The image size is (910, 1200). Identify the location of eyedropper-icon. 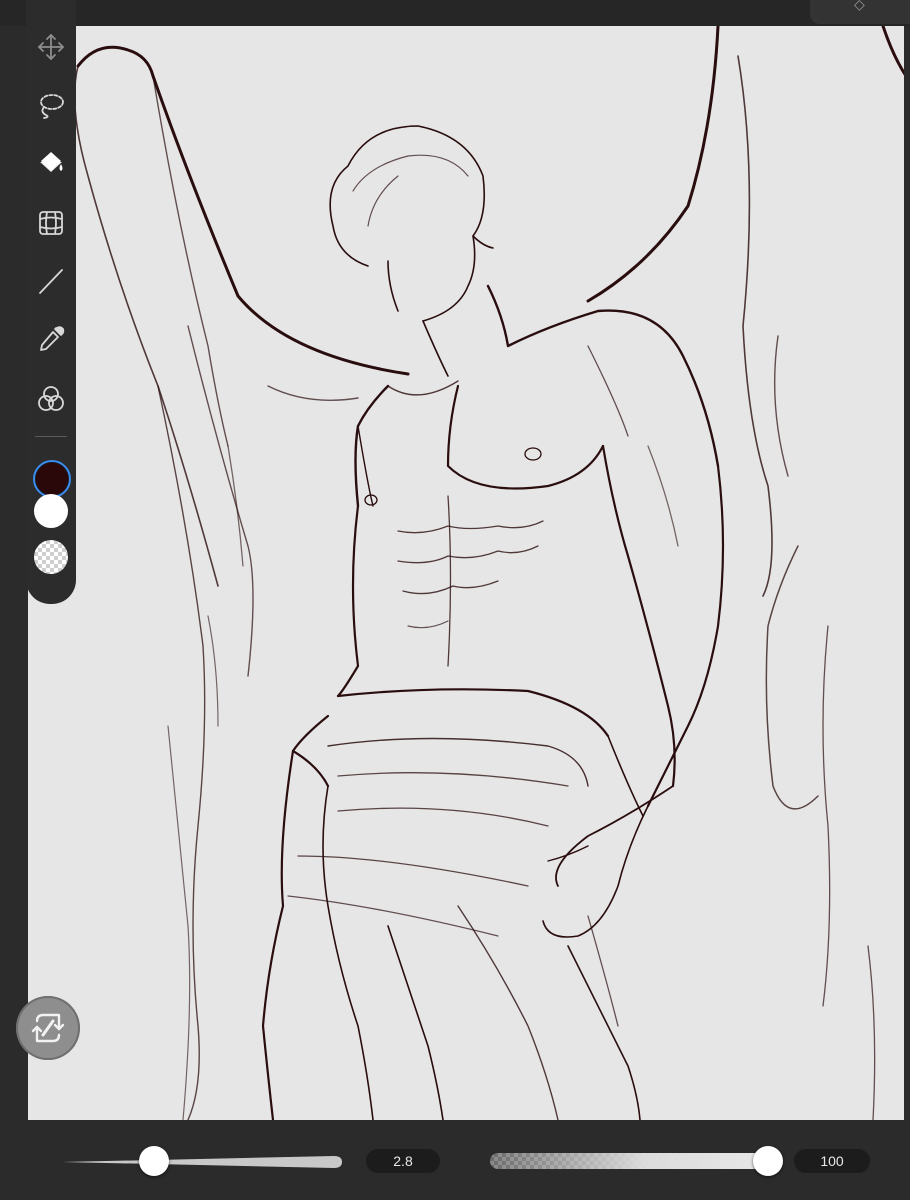
(52, 338).